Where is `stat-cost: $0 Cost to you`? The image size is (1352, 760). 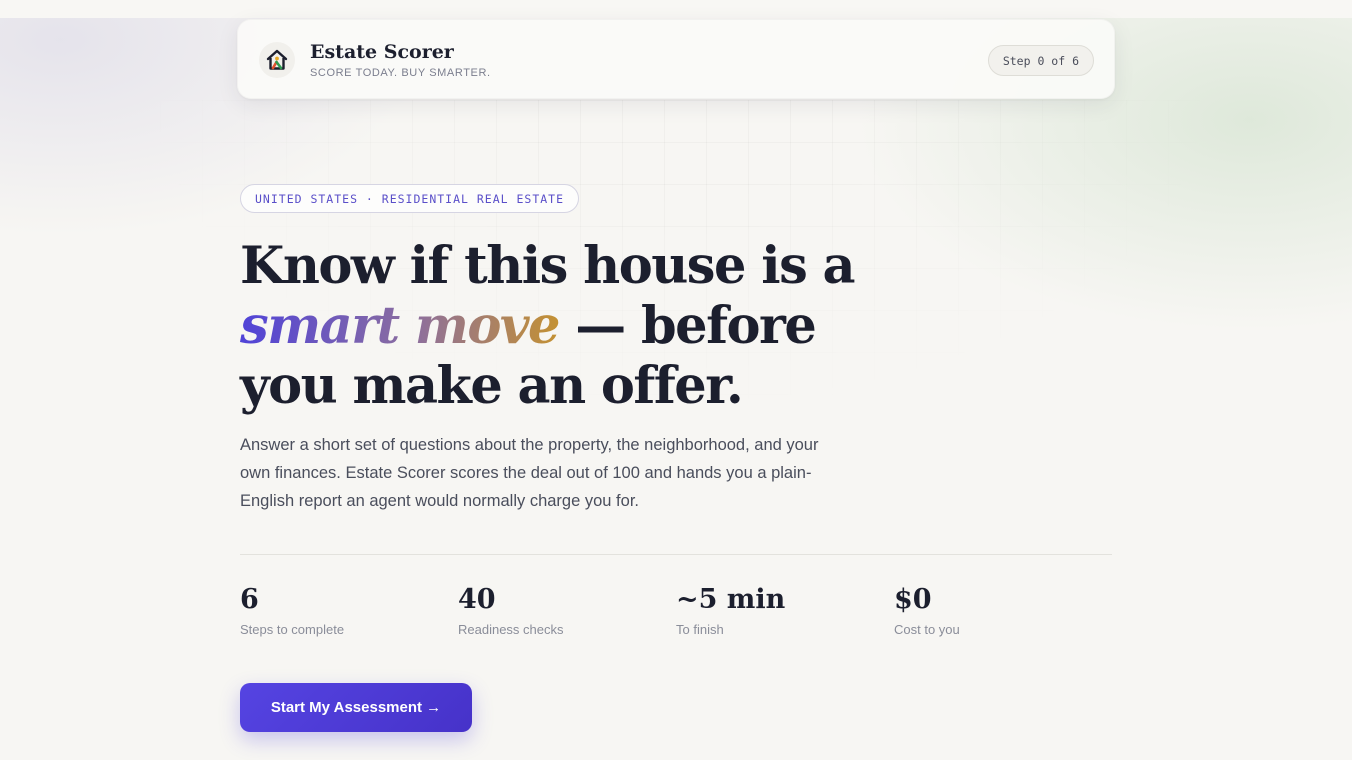 stat-cost: $0 Cost to you is located at coordinates (999, 610).